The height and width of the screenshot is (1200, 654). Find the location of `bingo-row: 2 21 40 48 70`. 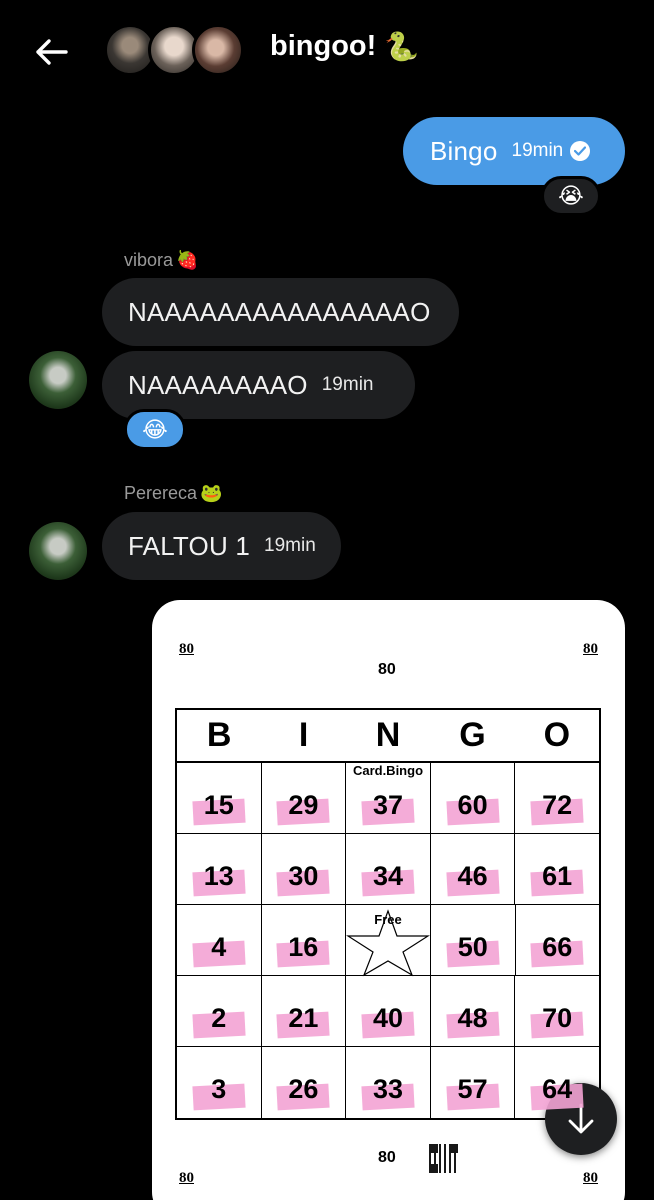

bingo-row: 2 21 40 48 70 is located at coordinates (388, 1011).